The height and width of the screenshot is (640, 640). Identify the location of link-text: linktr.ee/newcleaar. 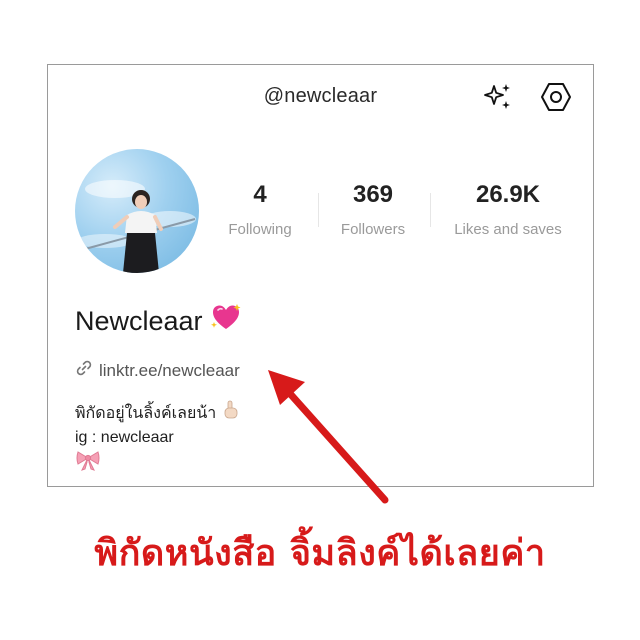
(169, 371).